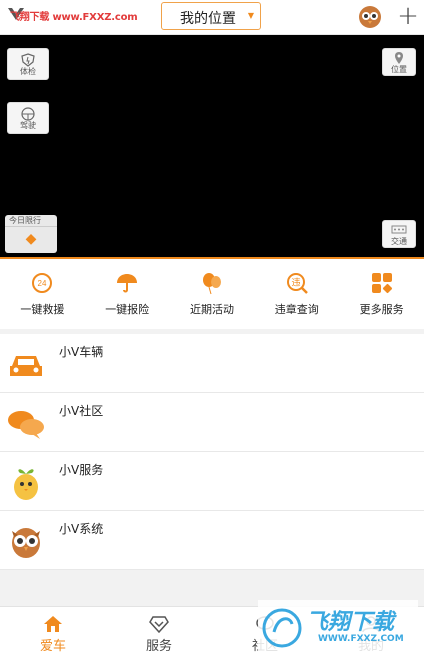 This screenshot has width=424, height=661. I want to click on action-label: 近期活动, so click(211, 309).